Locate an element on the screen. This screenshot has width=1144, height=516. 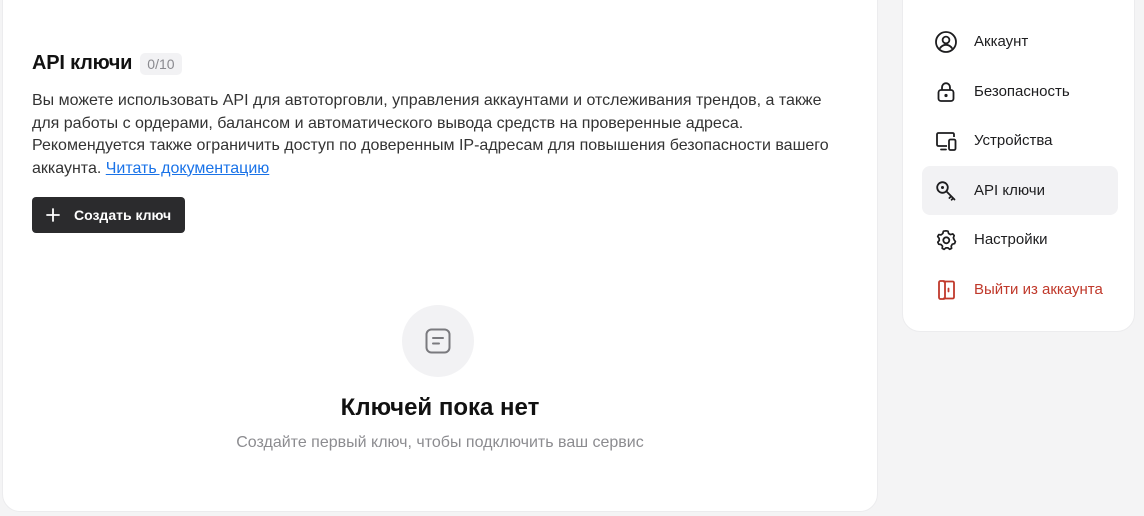
sidebar-item-devices: Устройства is located at coordinates (1020, 140).